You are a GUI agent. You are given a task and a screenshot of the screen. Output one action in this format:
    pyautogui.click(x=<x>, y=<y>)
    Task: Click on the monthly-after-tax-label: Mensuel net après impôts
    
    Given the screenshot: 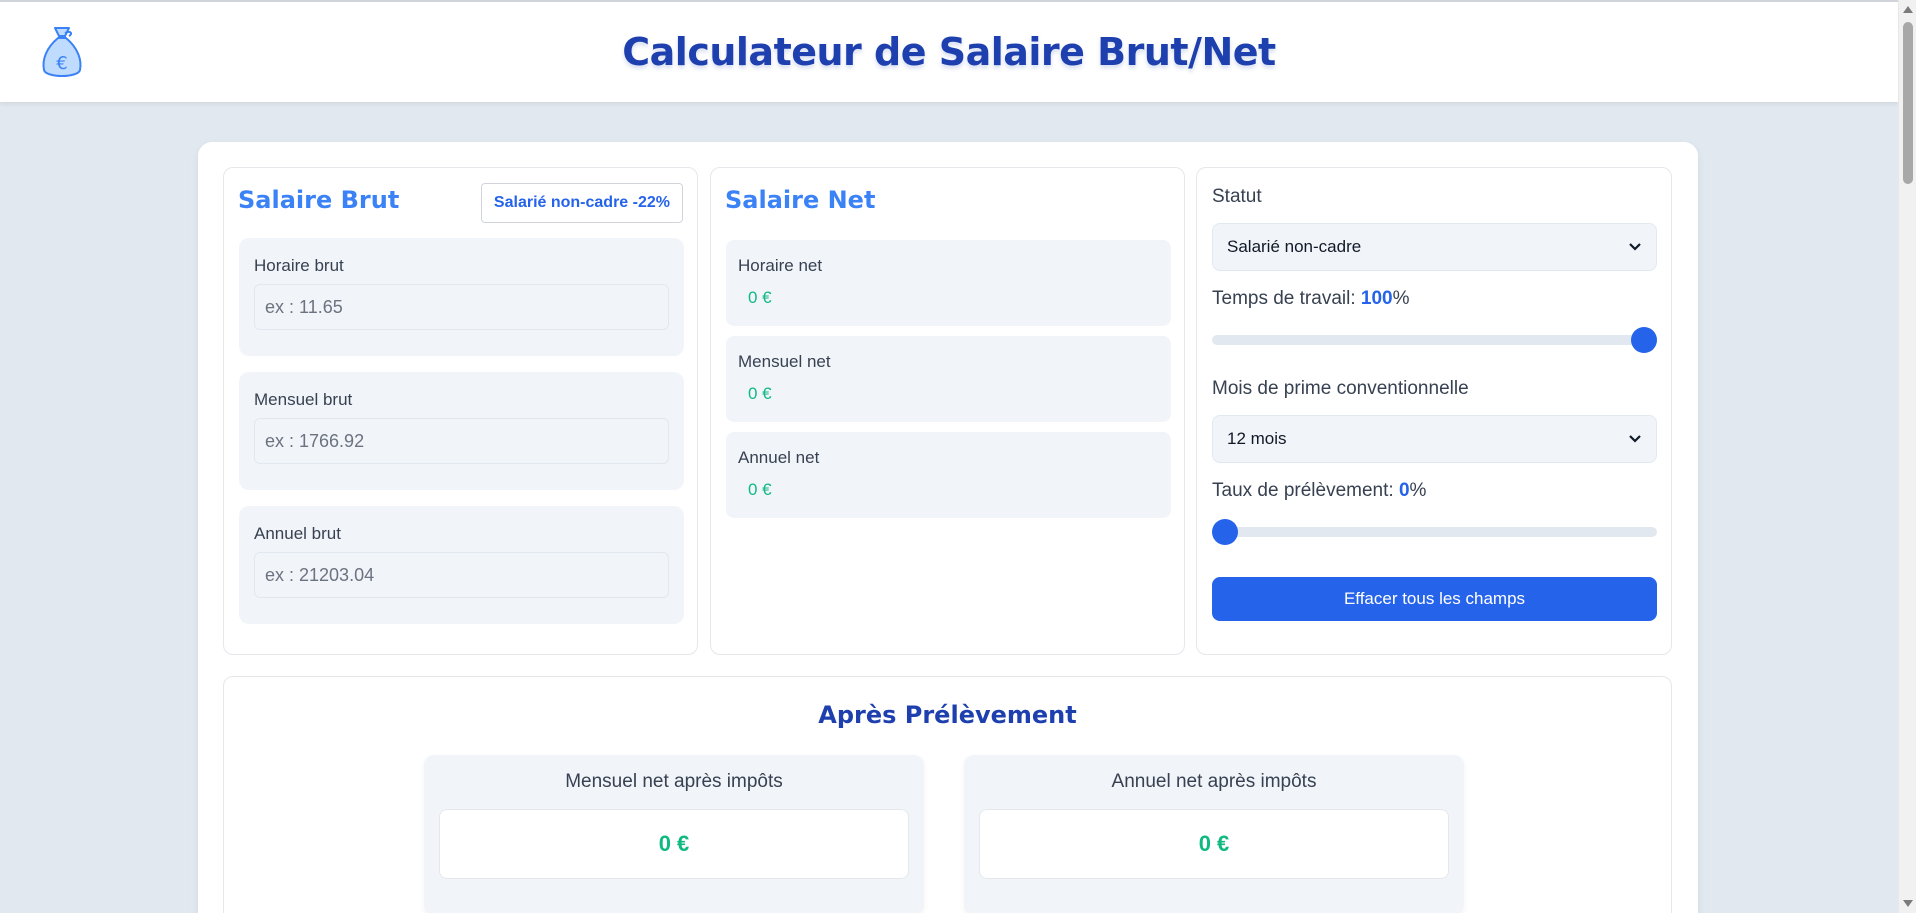 What is the action you would take?
    pyautogui.click(x=674, y=781)
    